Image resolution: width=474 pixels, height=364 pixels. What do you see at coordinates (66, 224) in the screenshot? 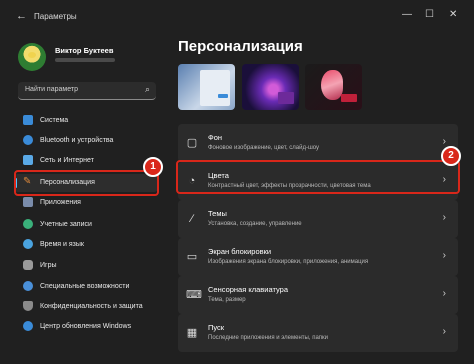
I see `sidebar-item-label: Учетные записи` at bounding box center [66, 224].